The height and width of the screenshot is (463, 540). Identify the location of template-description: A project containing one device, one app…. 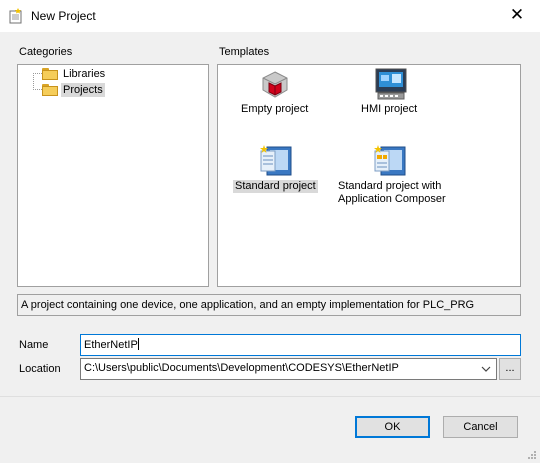
(269, 305).